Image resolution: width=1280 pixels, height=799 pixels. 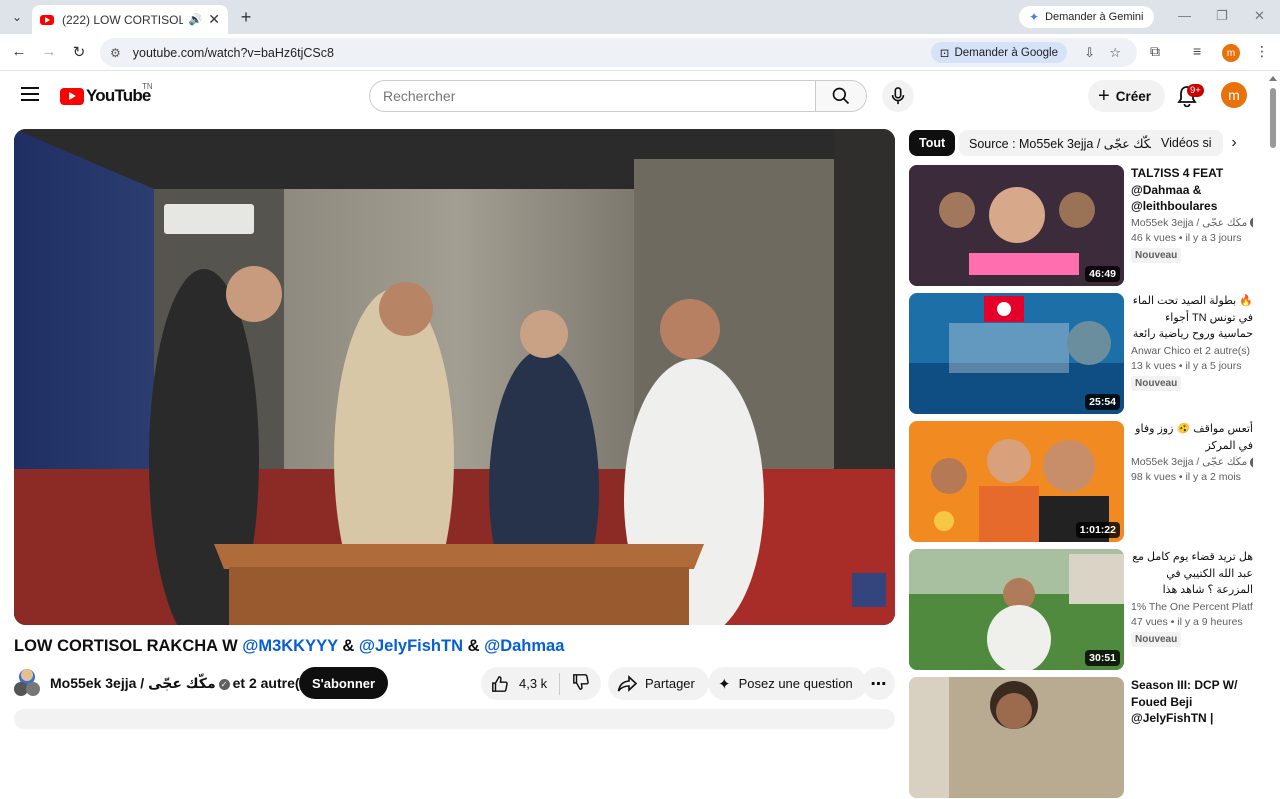 What do you see at coordinates (1273, 118) in the screenshot?
I see `scrollbar-thumb` at bounding box center [1273, 118].